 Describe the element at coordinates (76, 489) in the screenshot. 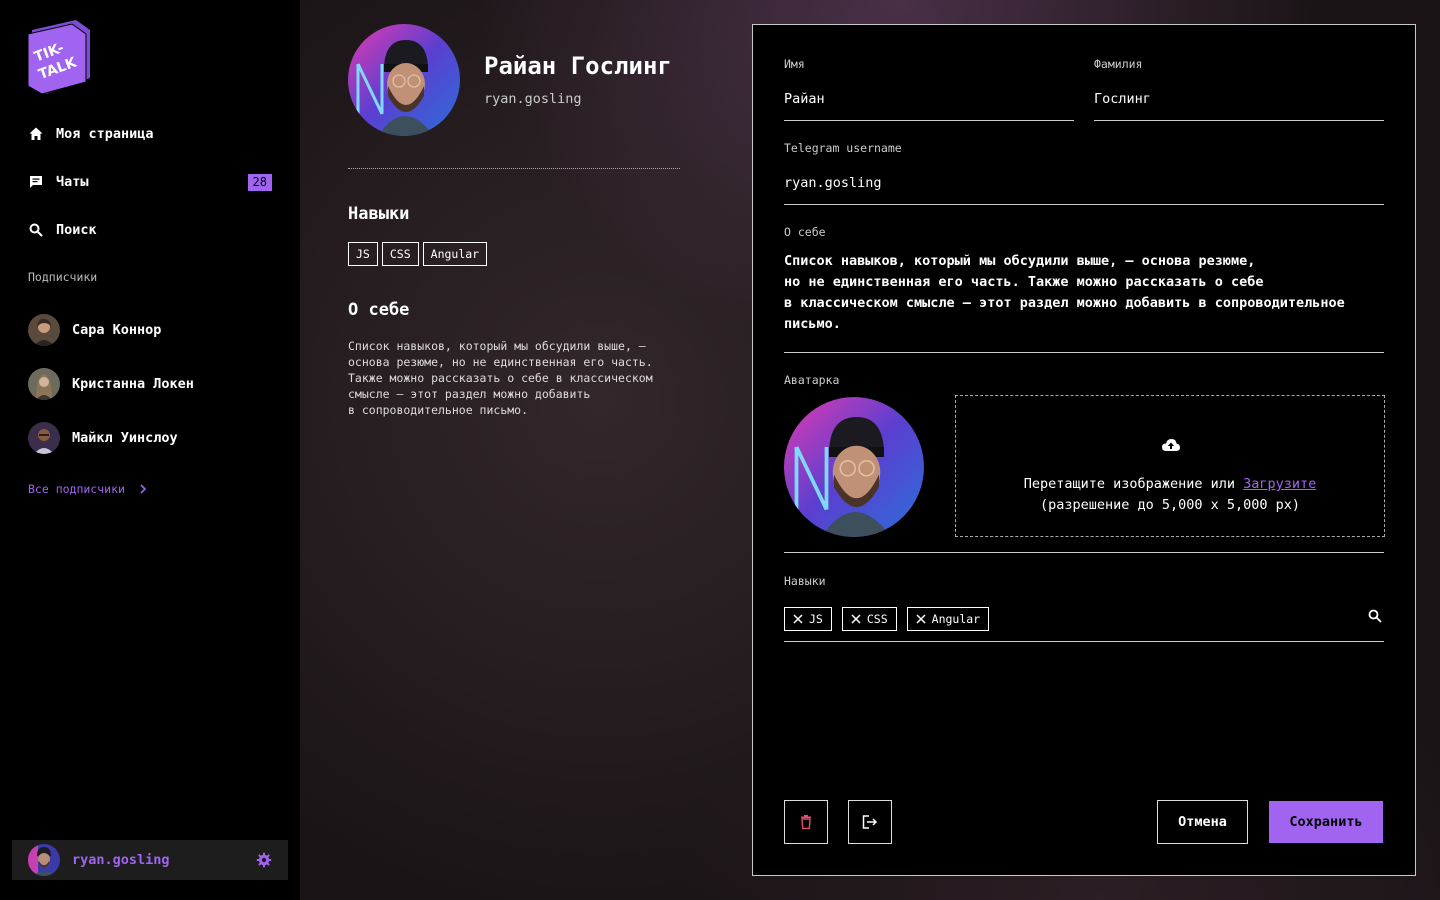

I see `all-subscribers-label: Все подписчики` at that location.